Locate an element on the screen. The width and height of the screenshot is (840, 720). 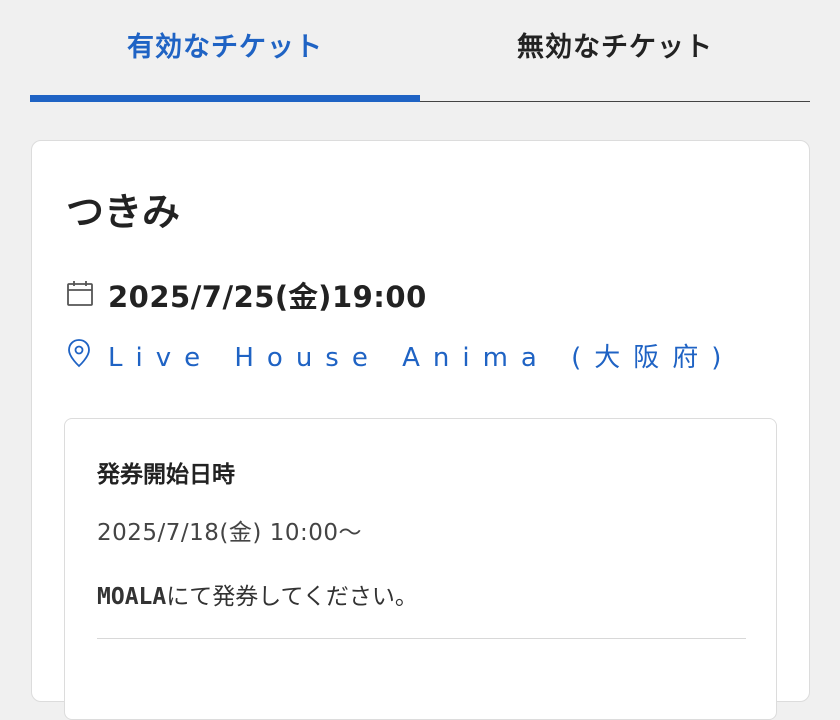
calendar-icon is located at coordinates (87, 295).